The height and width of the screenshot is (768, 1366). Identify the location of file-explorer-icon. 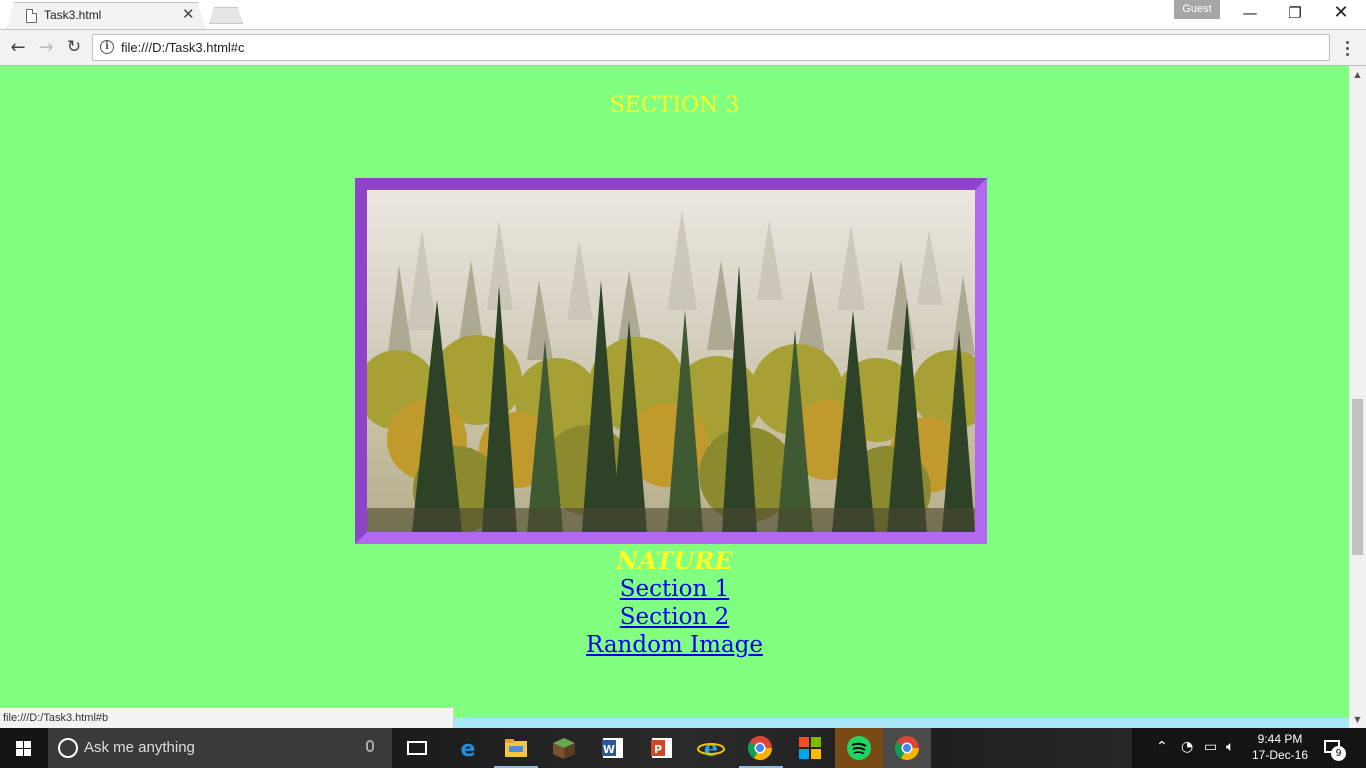
(516, 748).